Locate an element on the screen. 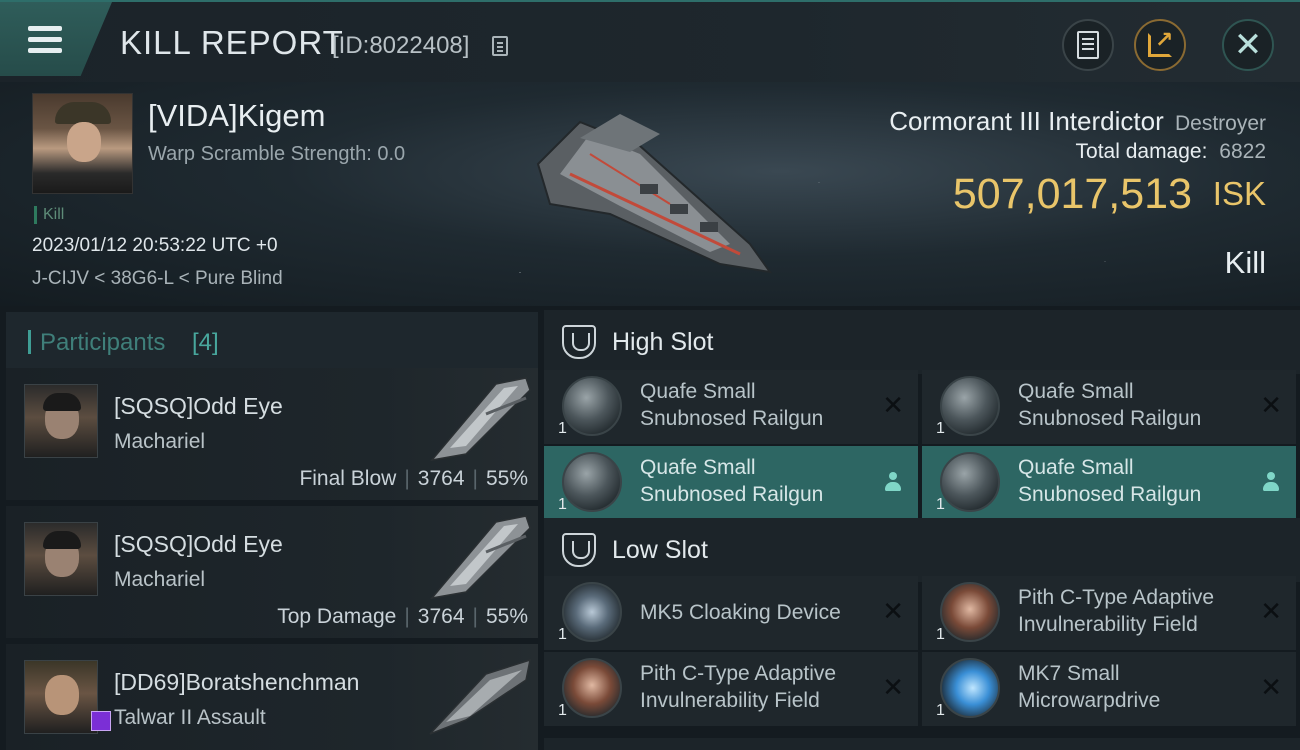 The height and width of the screenshot is (750, 1300). victim-ship-image is located at coordinates (650, 189).